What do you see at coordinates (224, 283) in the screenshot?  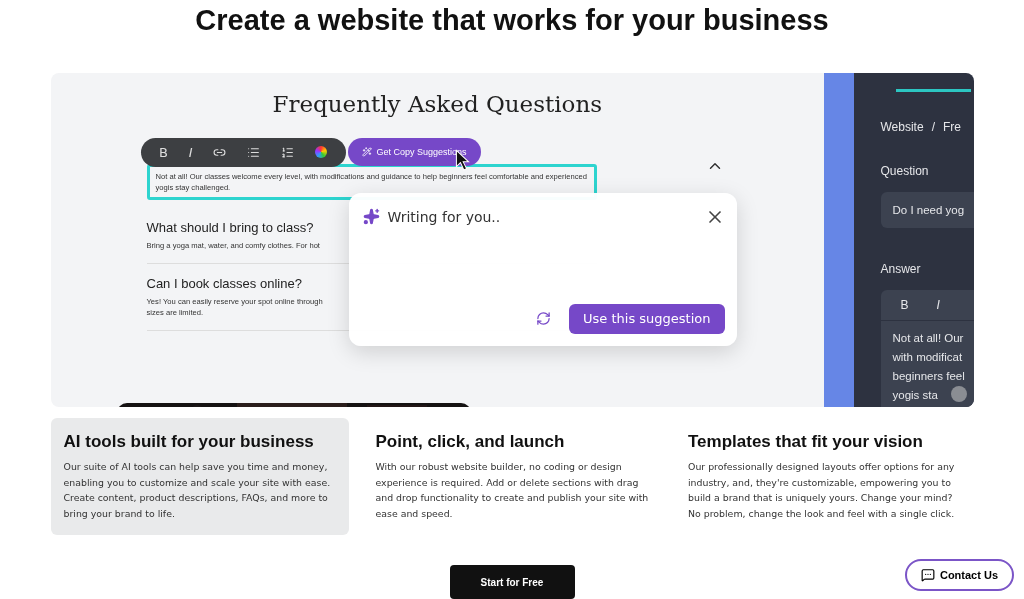 I see `faq-question: Can I book classes online?` at bounding box center [224, 283].